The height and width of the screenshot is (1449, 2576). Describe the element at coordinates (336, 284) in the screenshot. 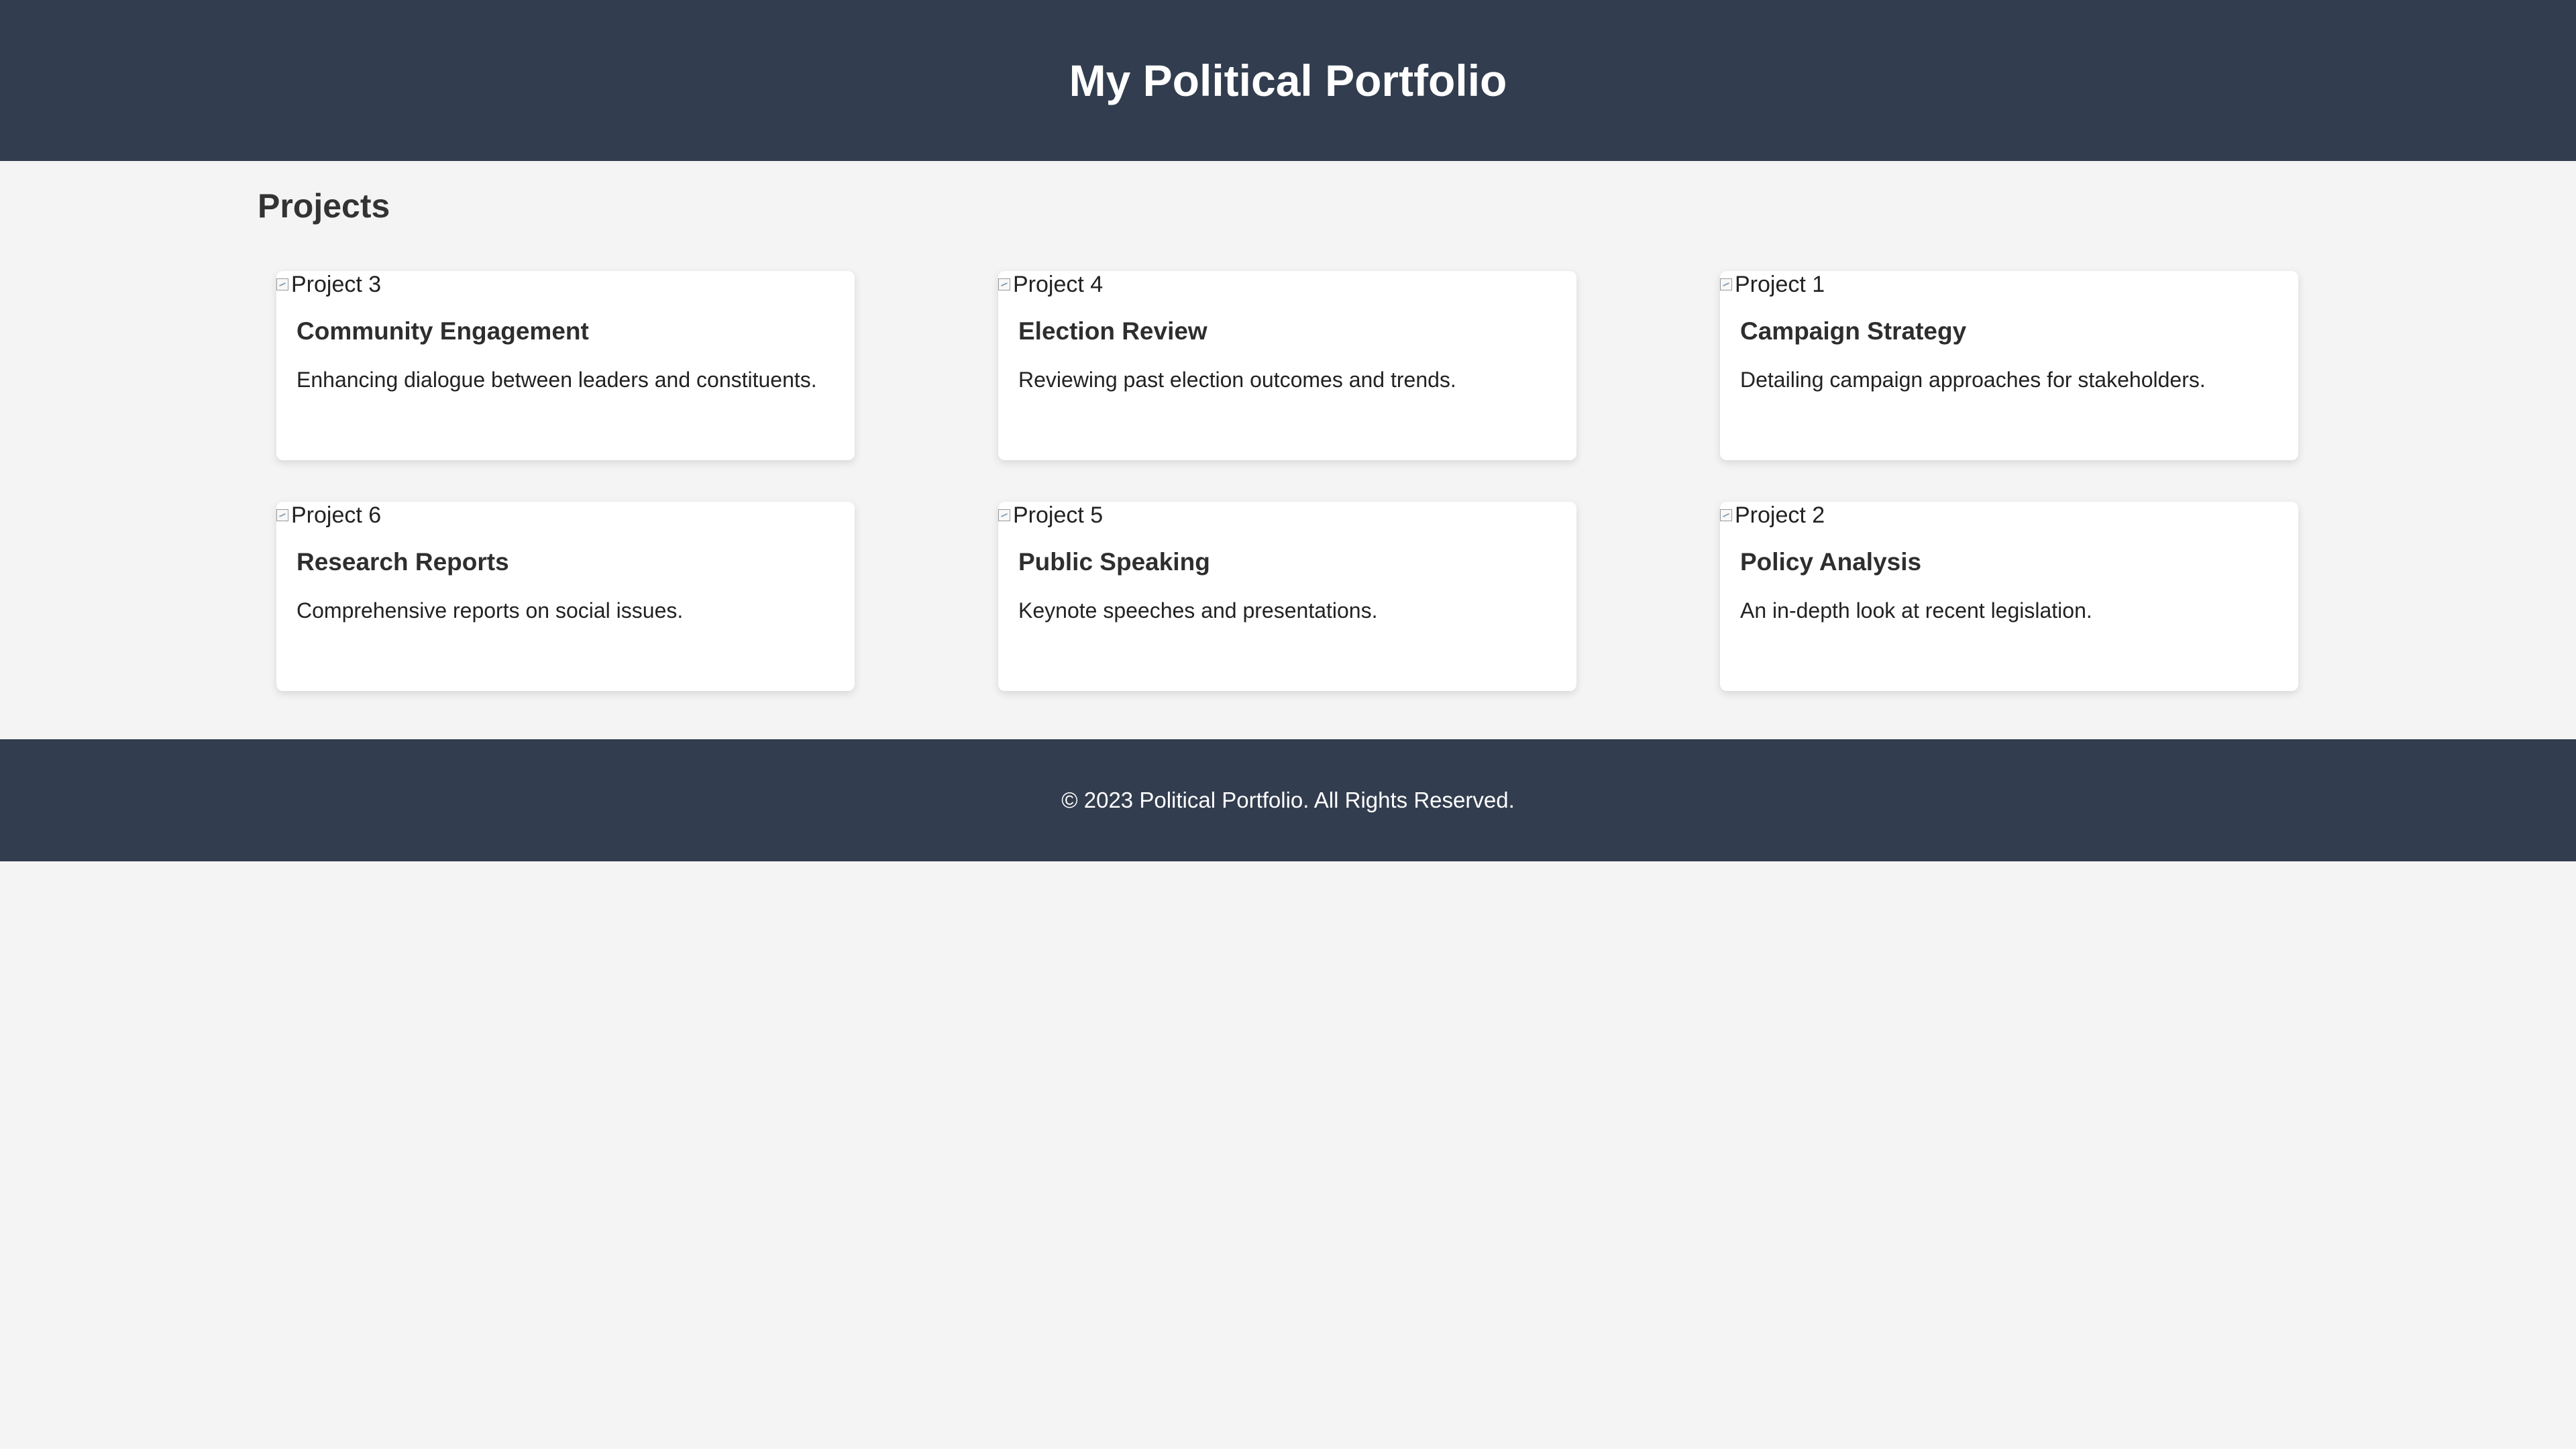

I see `project-image-alt: Project 3` at that location.